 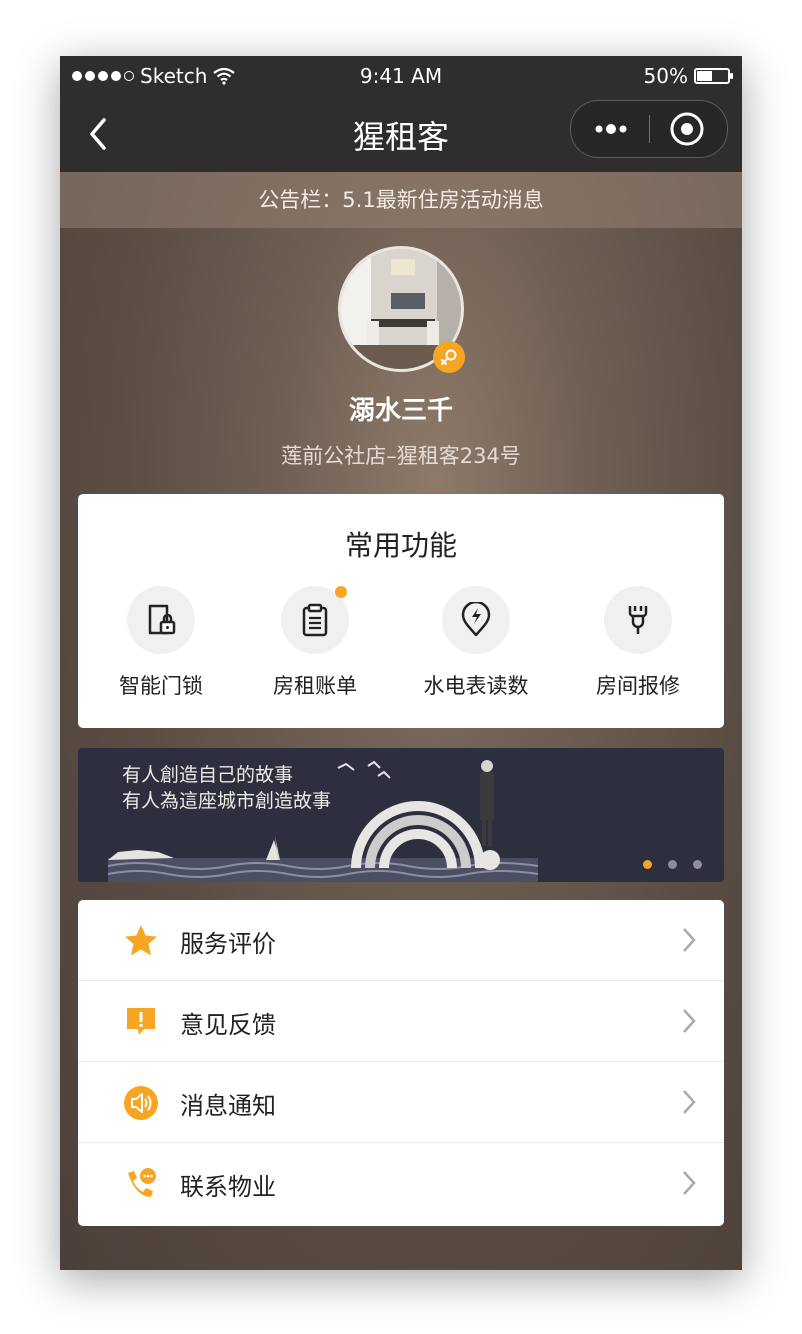 I want to click on banner-pagination, so click(x=672, y=864).